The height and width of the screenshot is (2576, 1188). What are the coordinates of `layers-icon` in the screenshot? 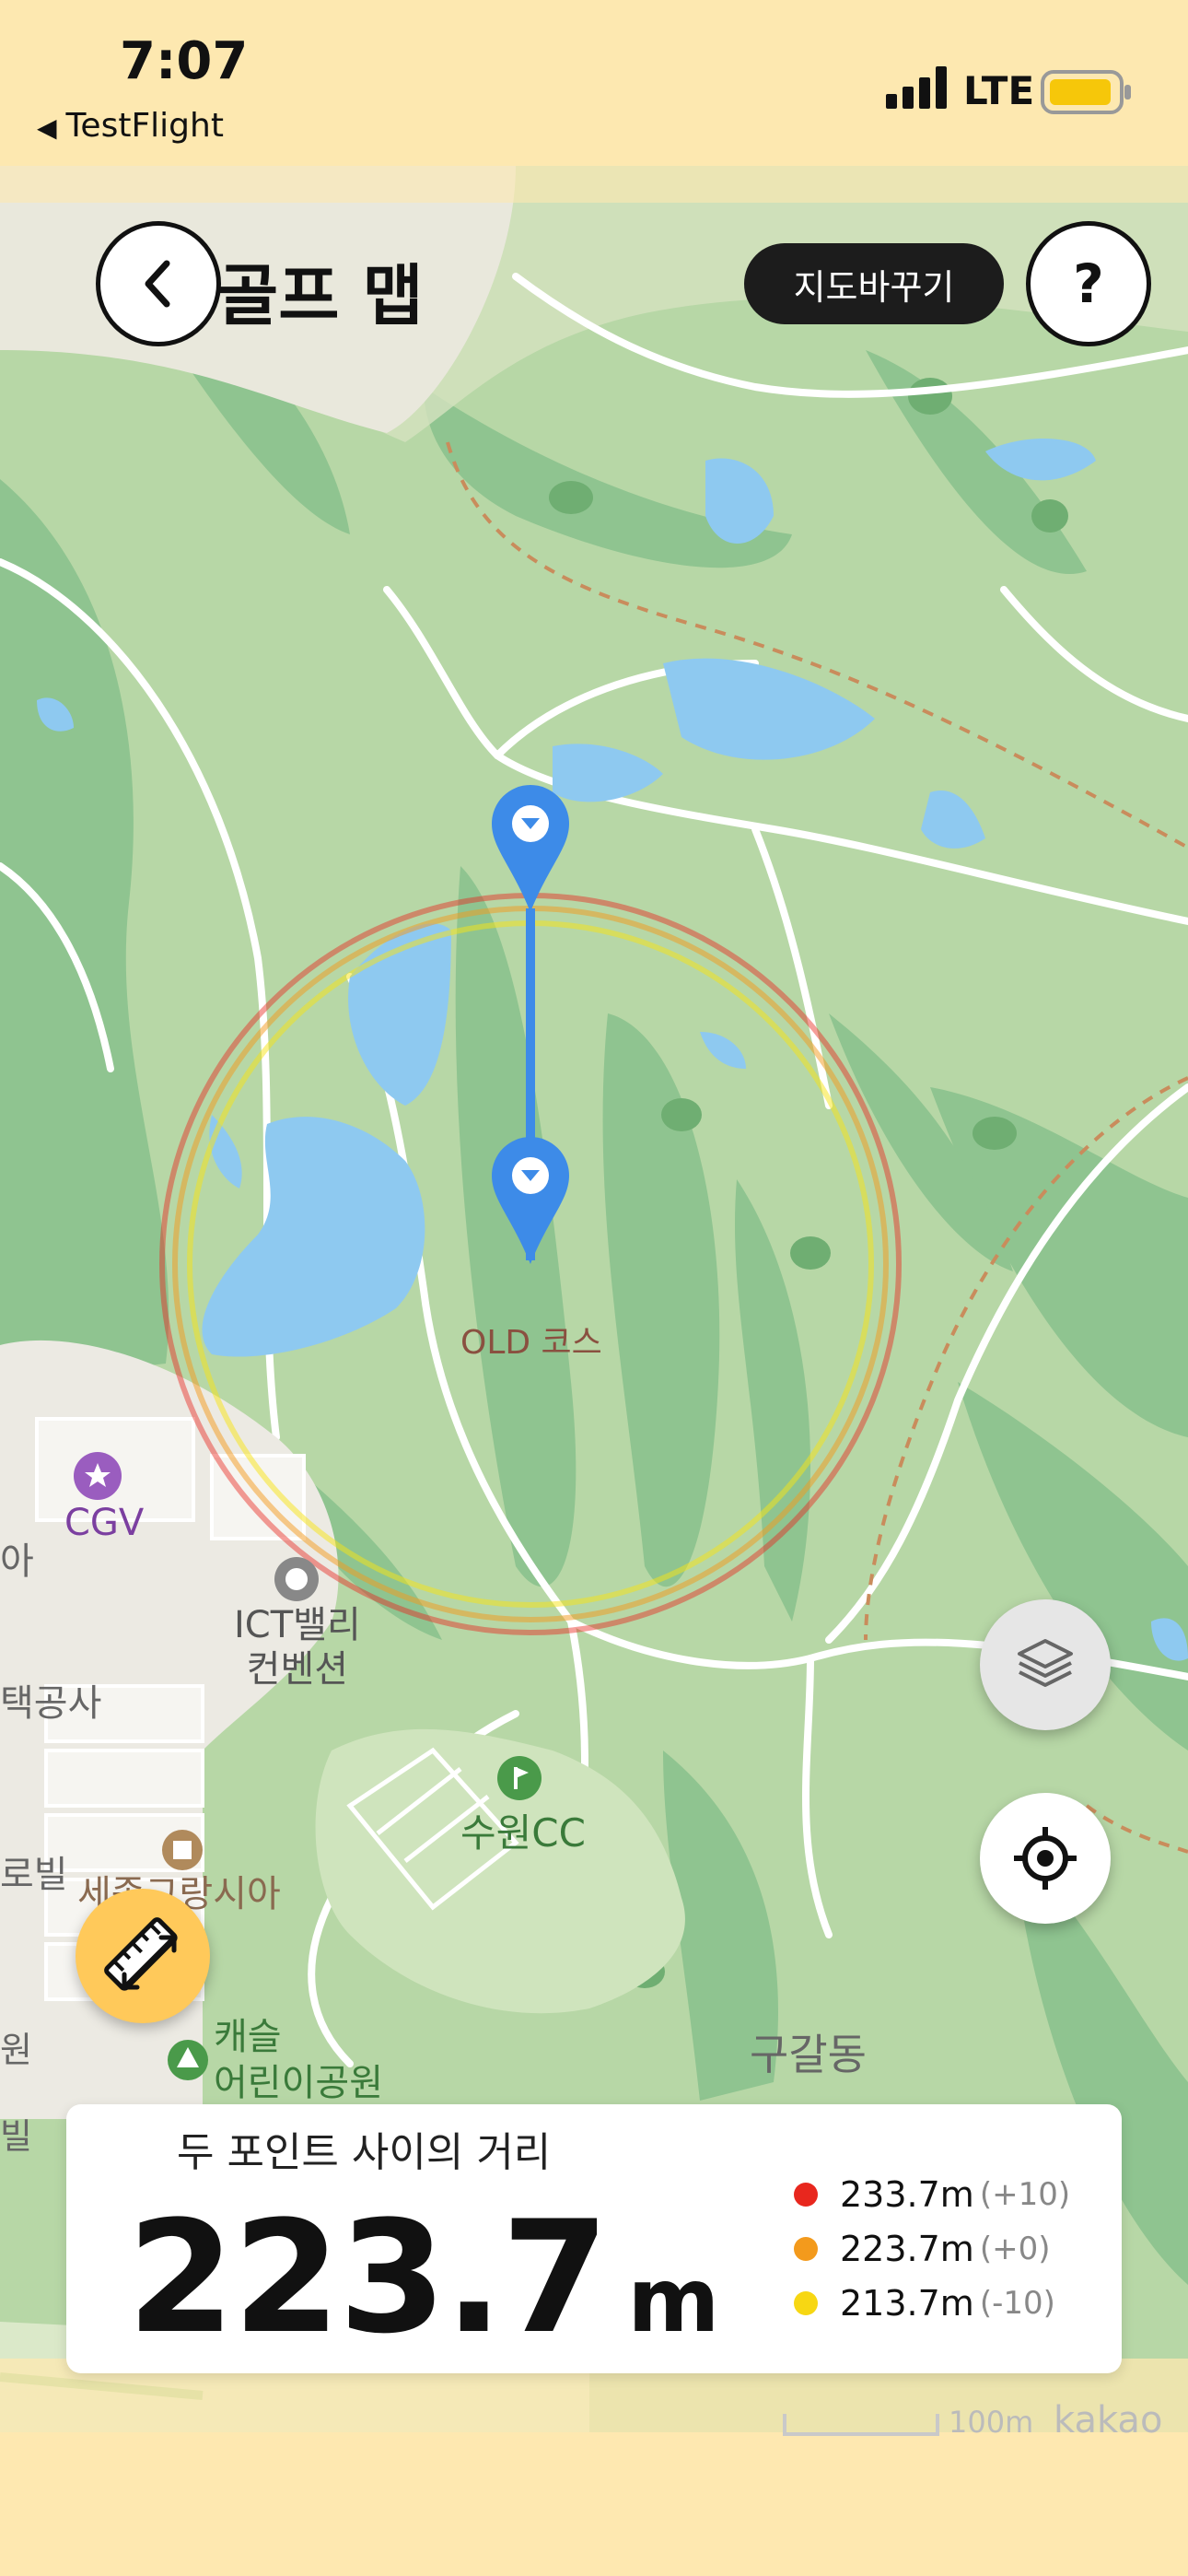 It's located at (1045, 1663).